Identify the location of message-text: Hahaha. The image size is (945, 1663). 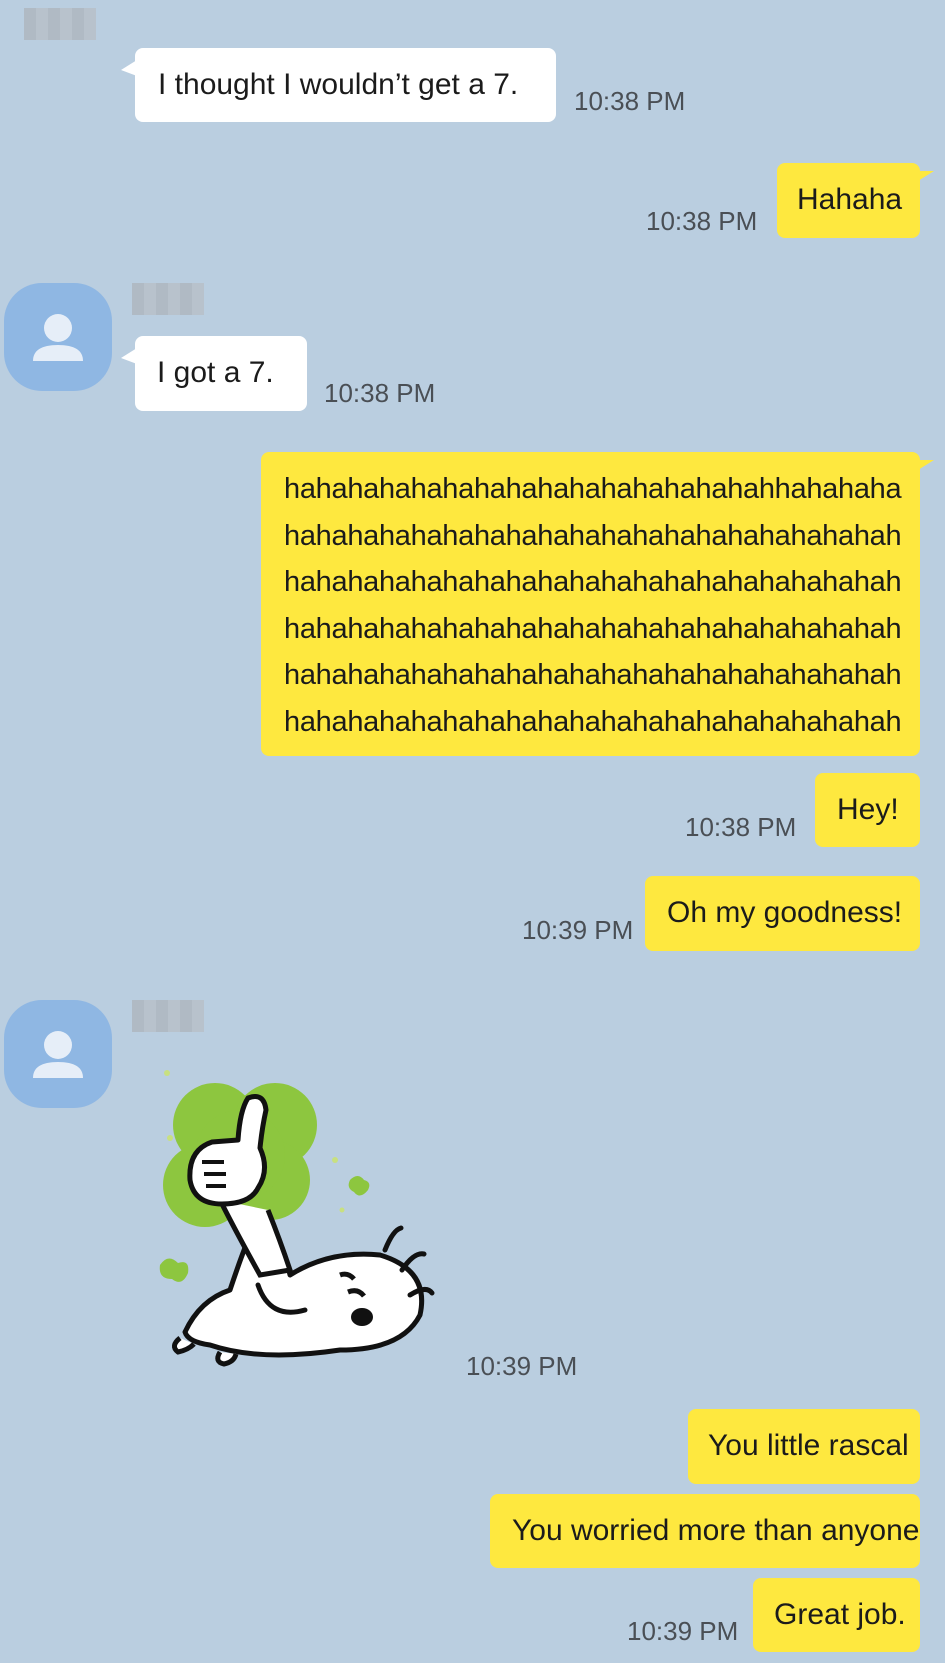
(850, 199).